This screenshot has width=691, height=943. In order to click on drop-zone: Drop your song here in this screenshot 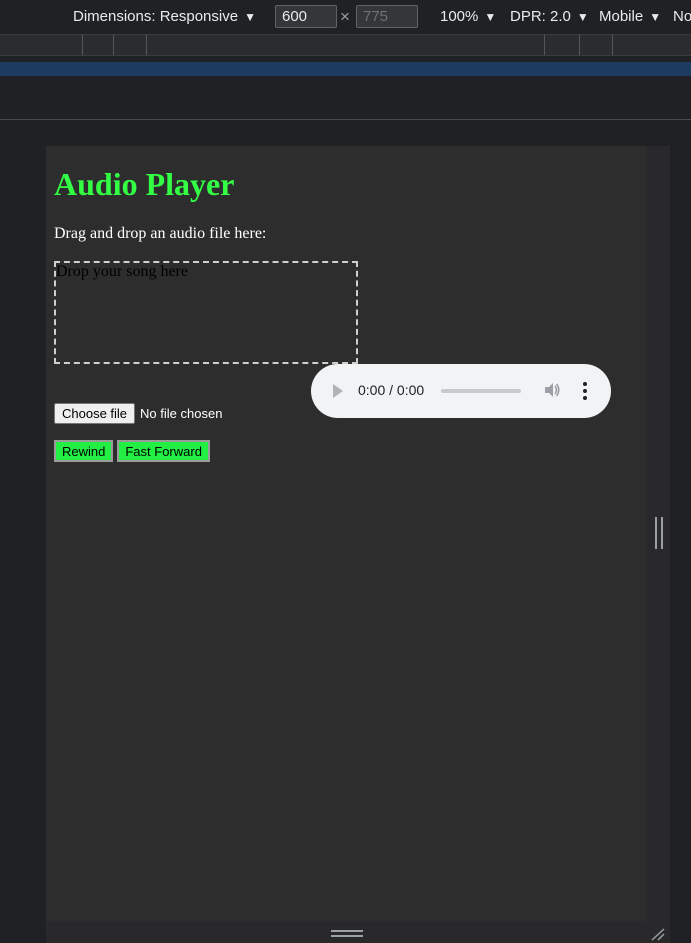, I will do `click(206, 312)`.